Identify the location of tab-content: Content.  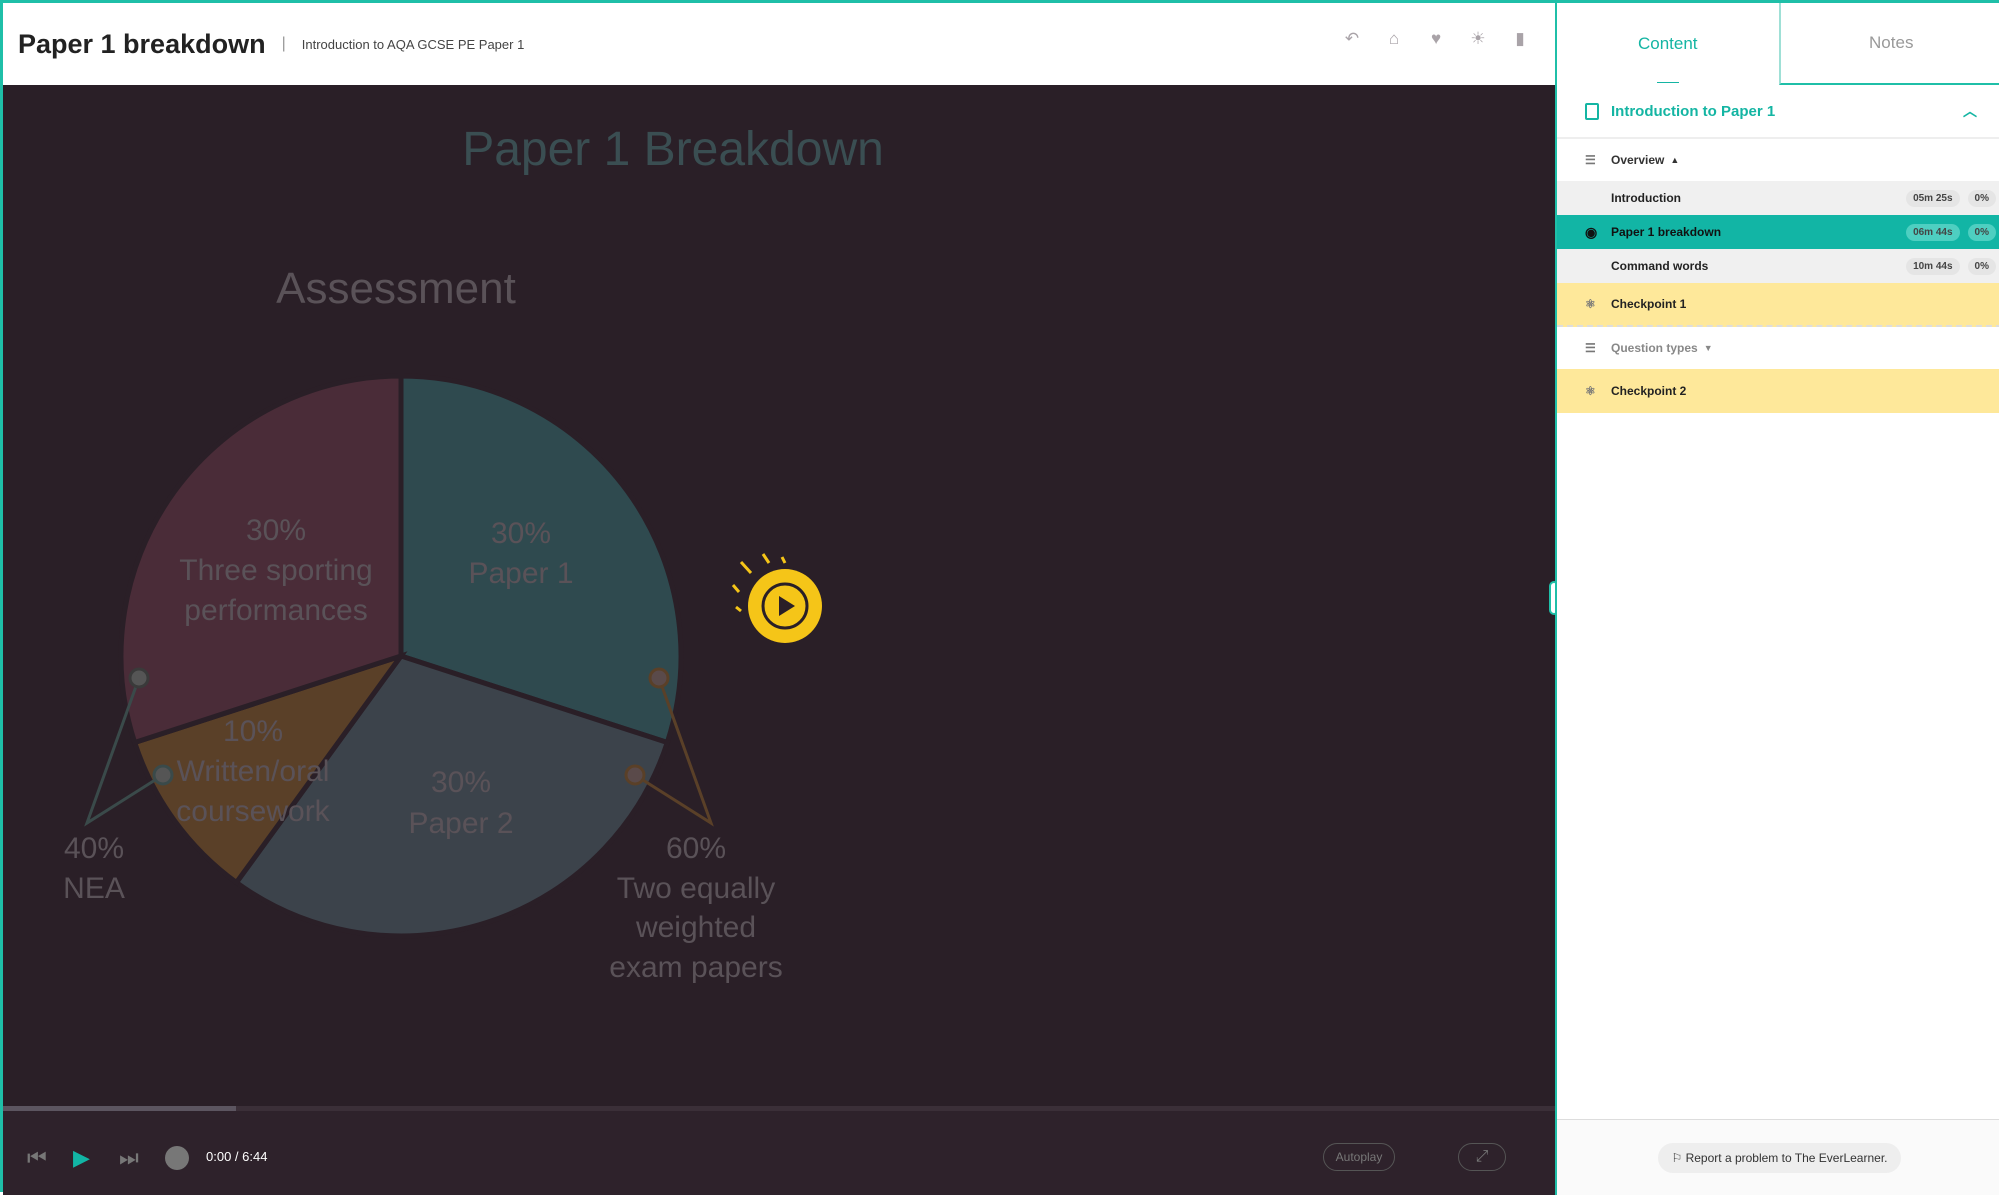
(1668, 44).